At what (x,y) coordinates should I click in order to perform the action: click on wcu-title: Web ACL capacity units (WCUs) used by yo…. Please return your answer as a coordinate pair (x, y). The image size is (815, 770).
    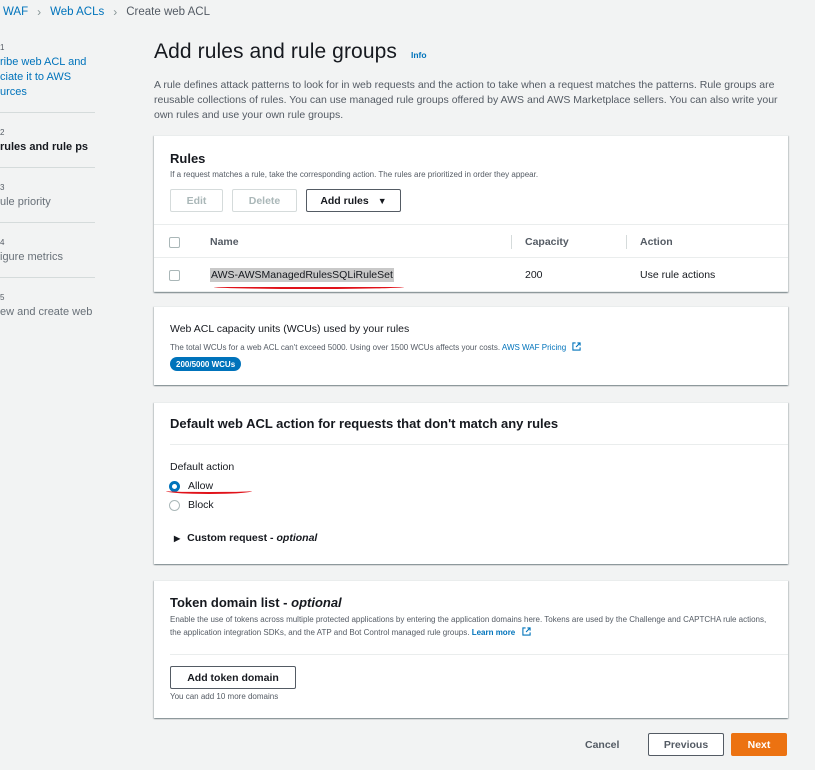
    Looking at the image, I should click on (290, 329).